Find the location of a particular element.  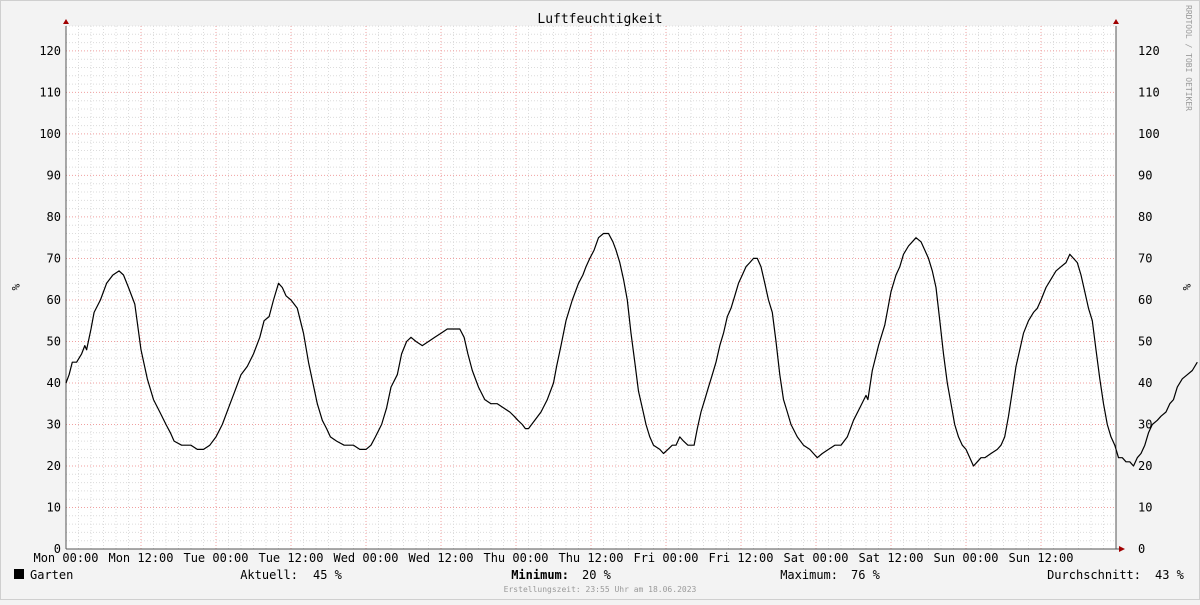

y-tick-label-left: 80 is located at coordinates (54, 217).